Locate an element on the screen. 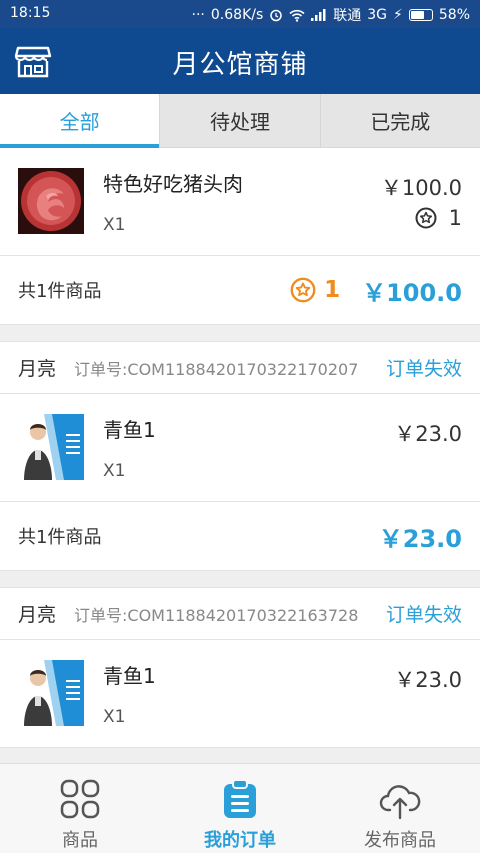 The image size is (480, 853). nav-label: 商品 is located at coordinates (80, 840).